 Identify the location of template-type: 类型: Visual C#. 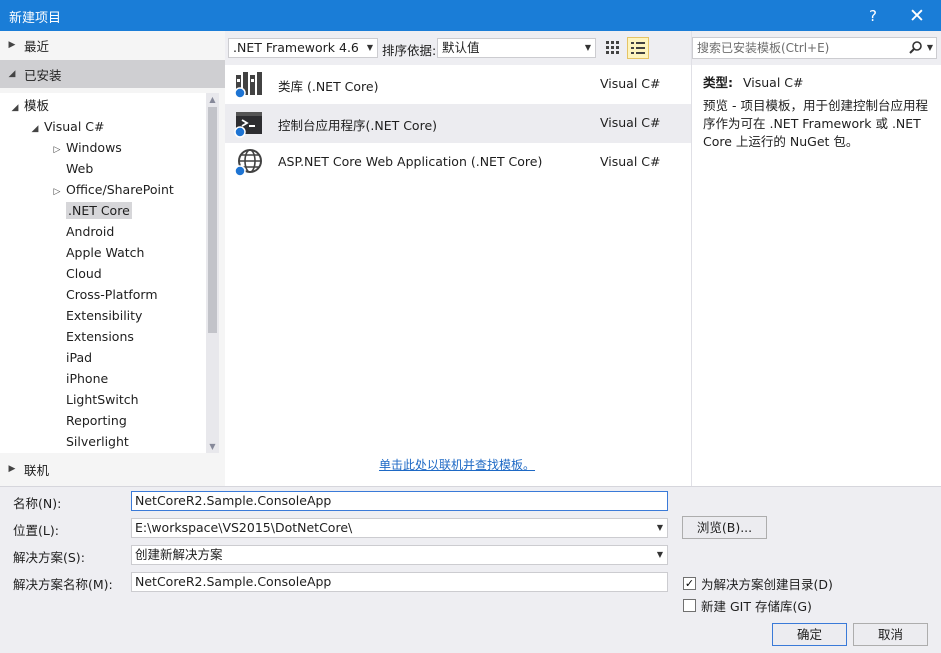
(753, 81).